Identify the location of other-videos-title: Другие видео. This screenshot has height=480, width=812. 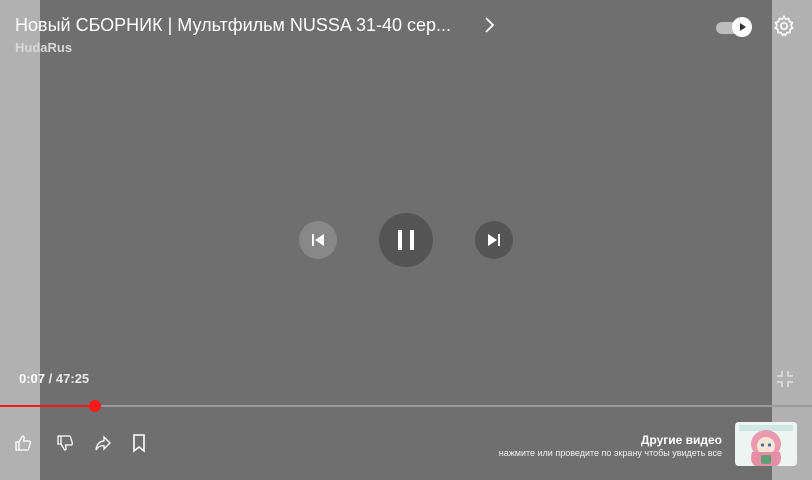
(681, 440).